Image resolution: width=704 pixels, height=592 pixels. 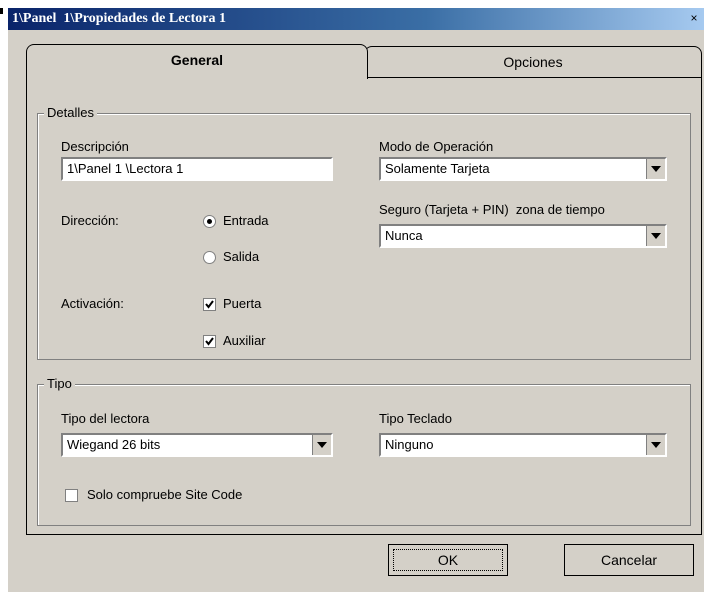 What do you see at coordinates (197, 445) in the screenshot?
I see `tipo-lectora-select: Wiegand 26 bits` at bounding box center [197, 445].